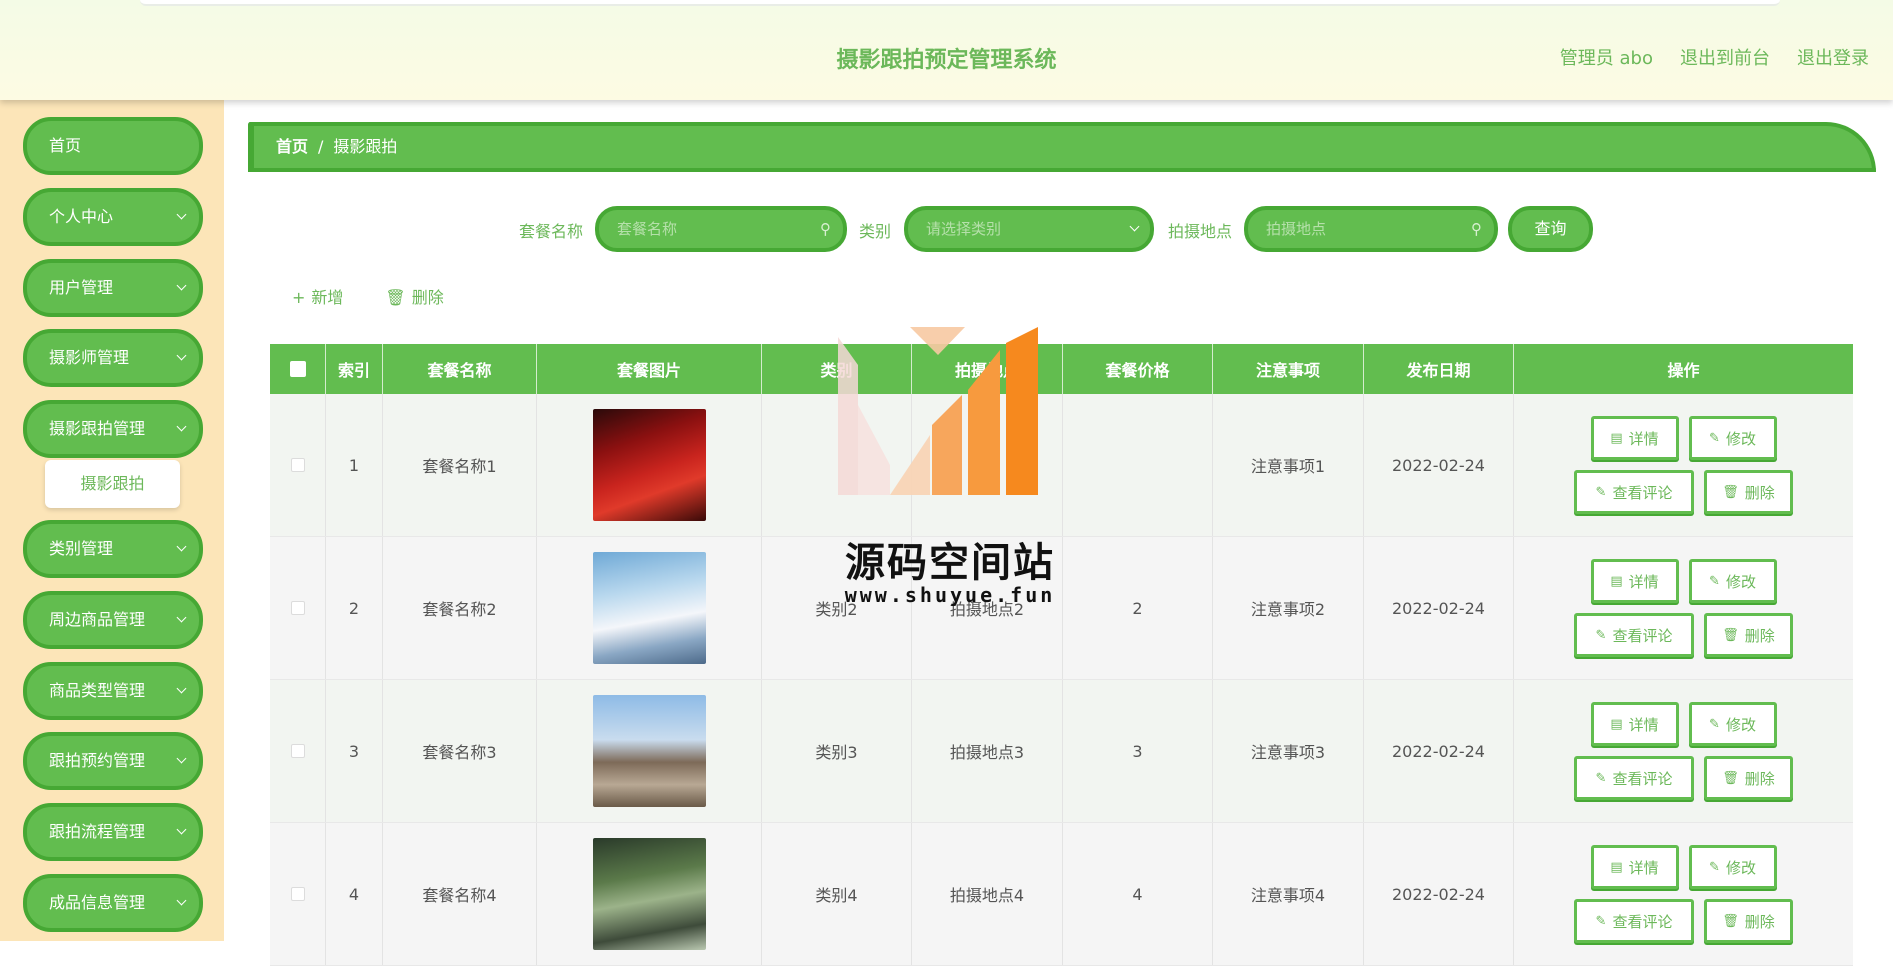  Describe the element at coordinates (113, 146) in the screenshot. I see `sidebar-item-home: 首页` at that location.